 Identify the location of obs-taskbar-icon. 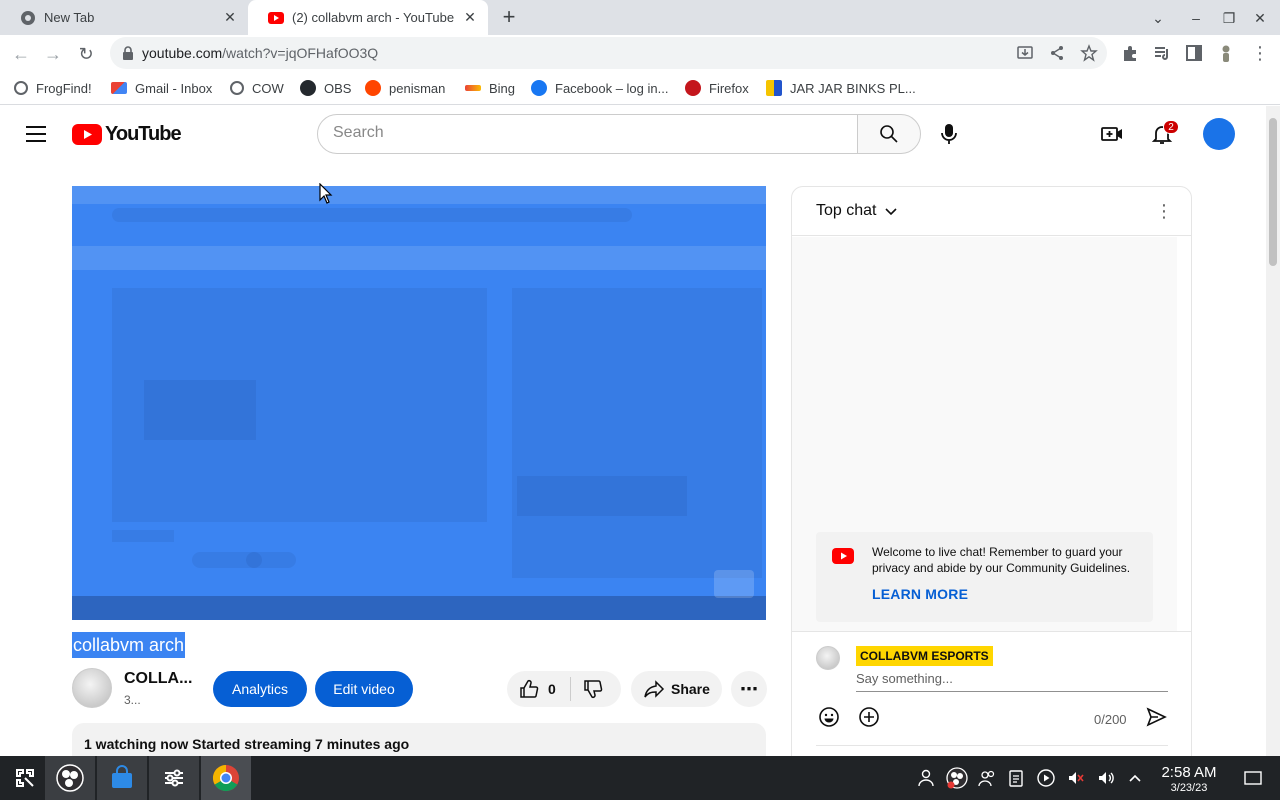
(70, 778).